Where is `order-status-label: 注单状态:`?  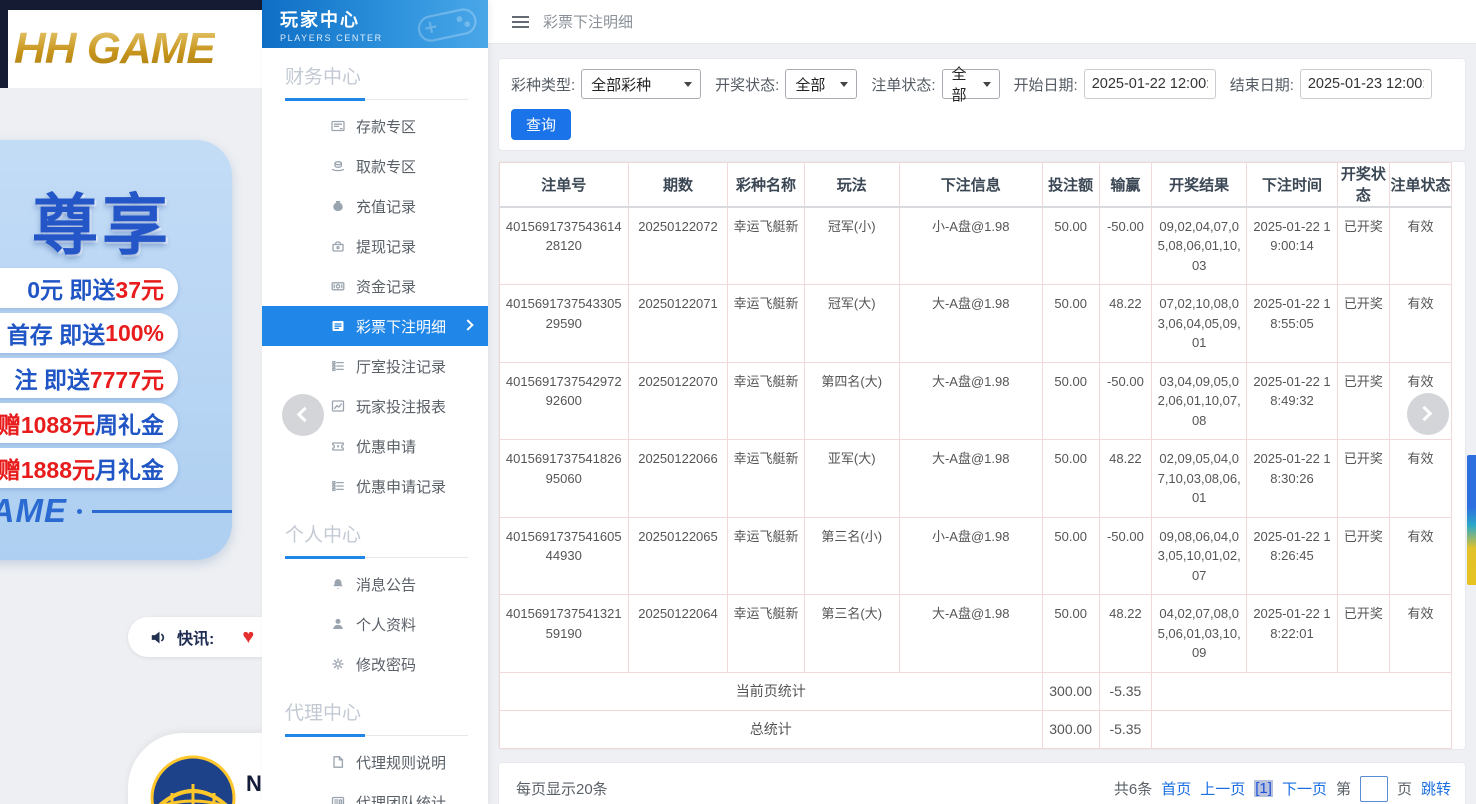
order-status-label: 注单状态: is located at coordinates (903, 85).